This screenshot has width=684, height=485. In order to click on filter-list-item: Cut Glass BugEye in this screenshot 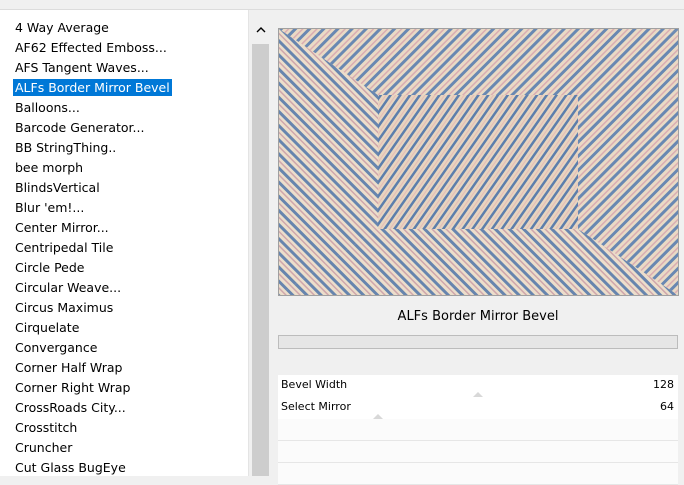, I will do `click(70, 467)`.